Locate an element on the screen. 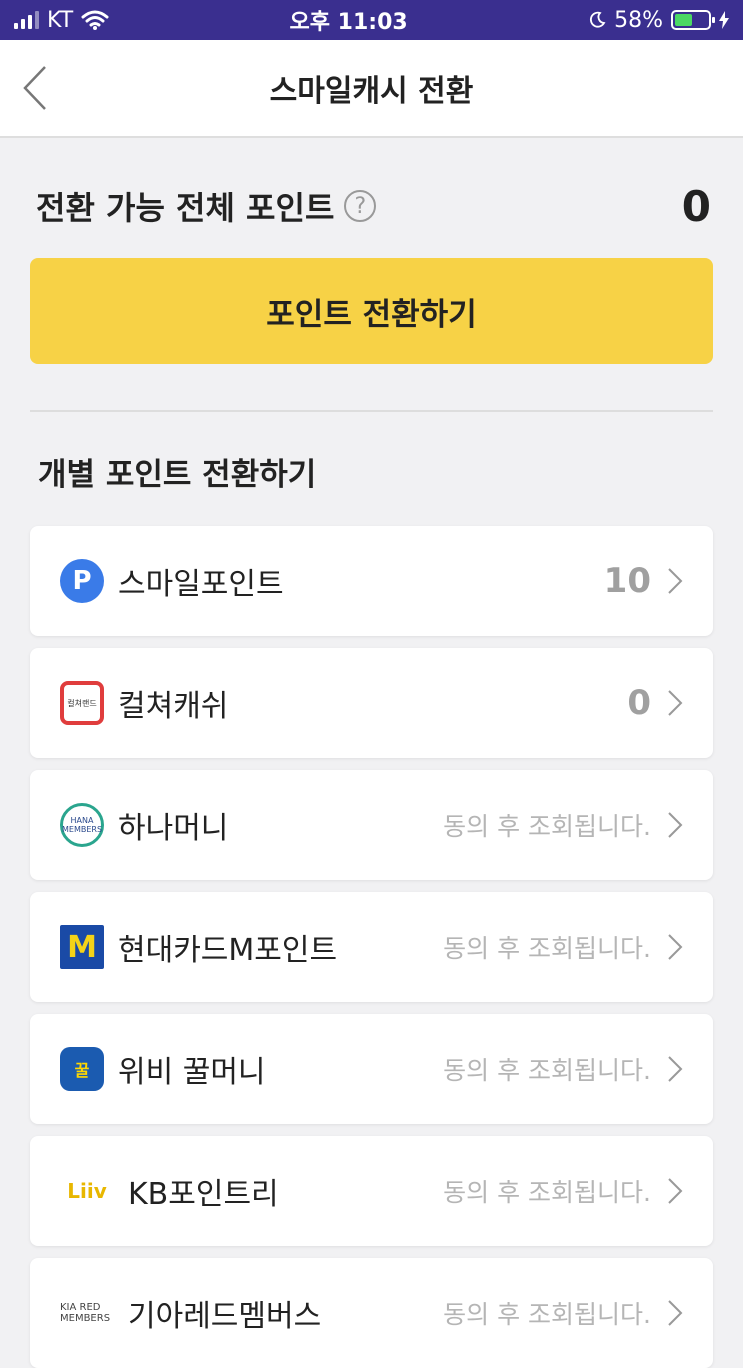  point-item-wibee-money: 꿀 위비 꿀머니 동의 후 조회됩니다. is located at coordinates (371, 1069).